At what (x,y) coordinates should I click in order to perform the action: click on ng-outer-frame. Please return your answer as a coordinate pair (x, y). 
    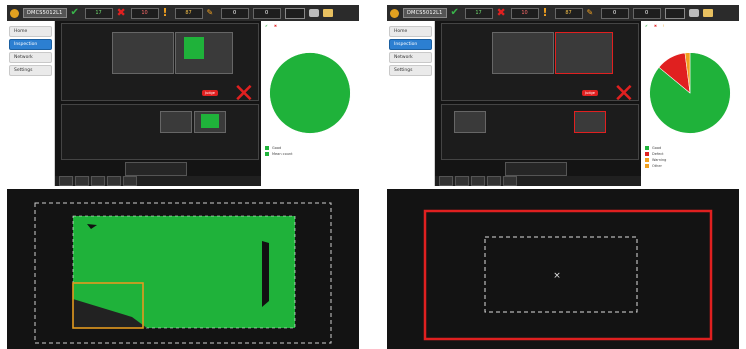
    Looking at the image, I should click on (568, 275).